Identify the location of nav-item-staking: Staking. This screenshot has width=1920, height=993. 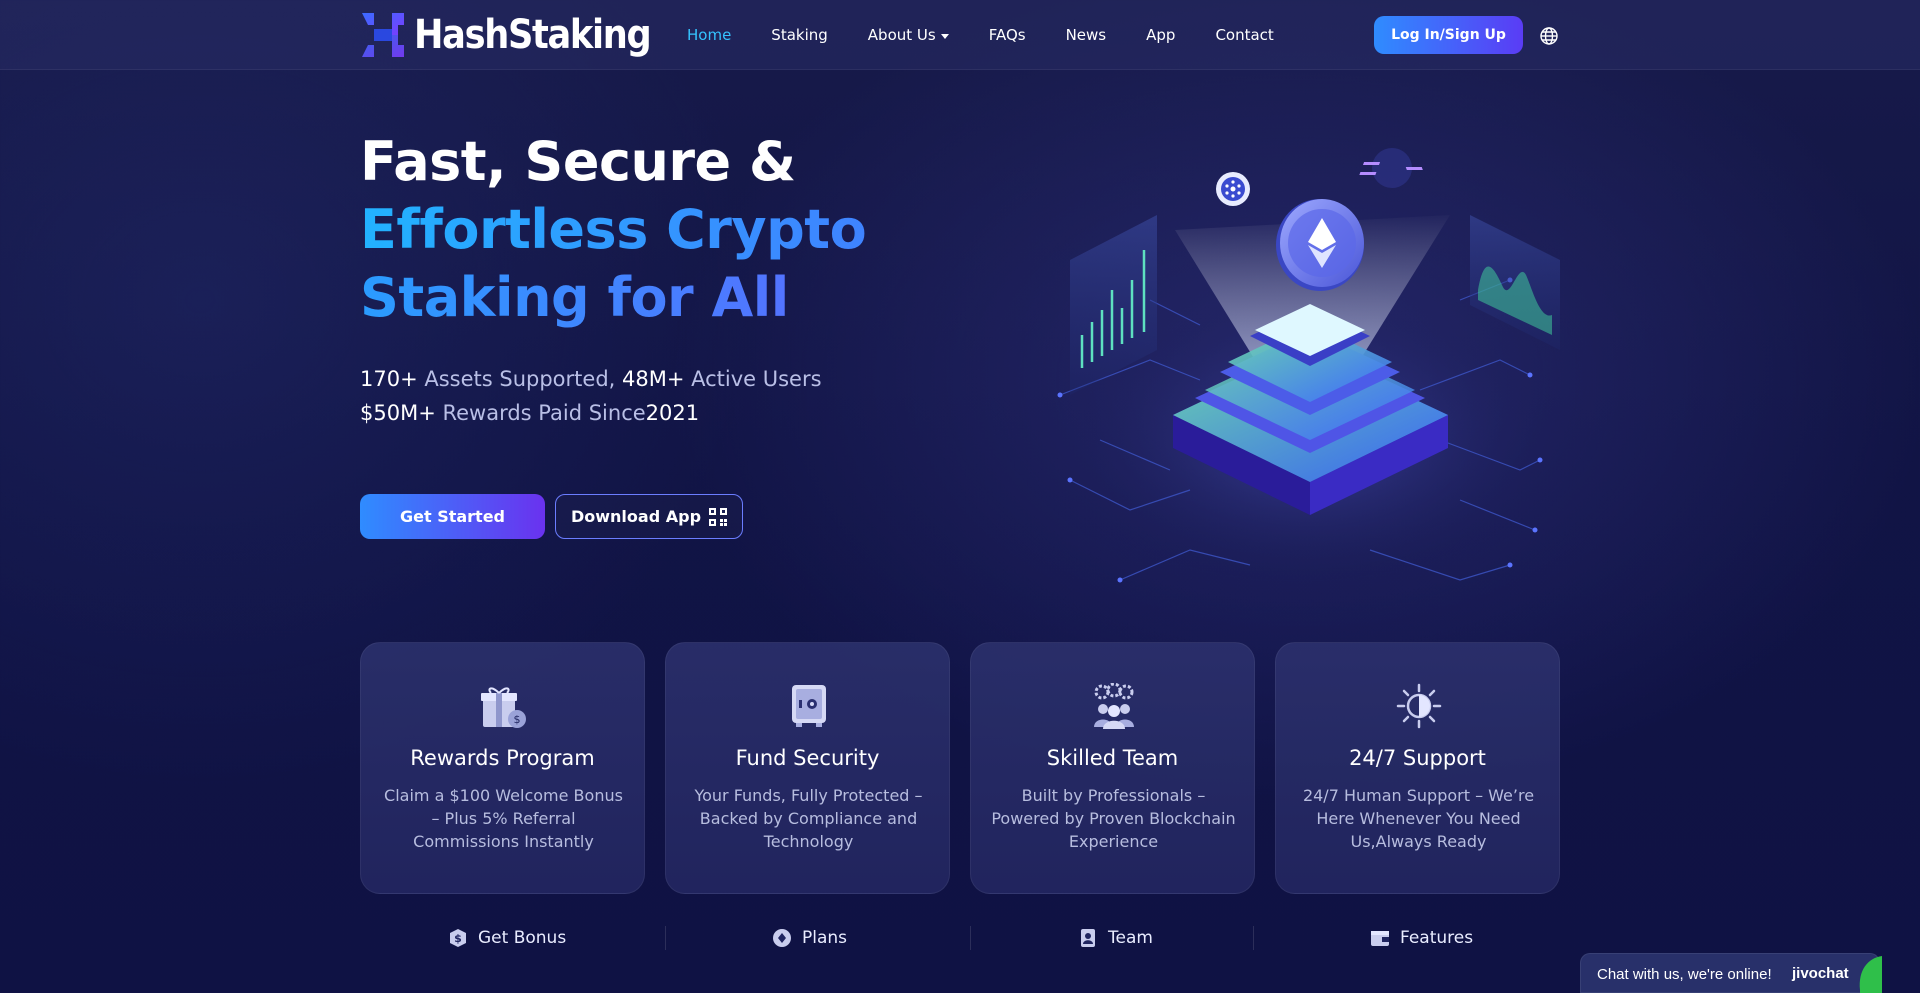
(799, 35).